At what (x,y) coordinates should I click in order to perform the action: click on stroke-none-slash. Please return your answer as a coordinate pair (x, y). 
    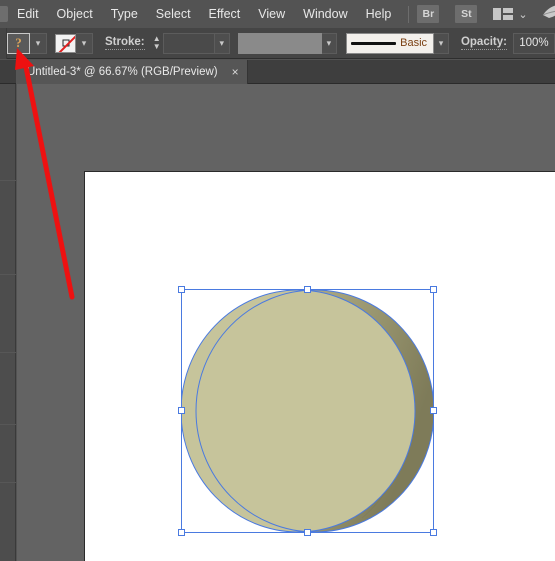
    Looking at the image, I should click on (65, 43).